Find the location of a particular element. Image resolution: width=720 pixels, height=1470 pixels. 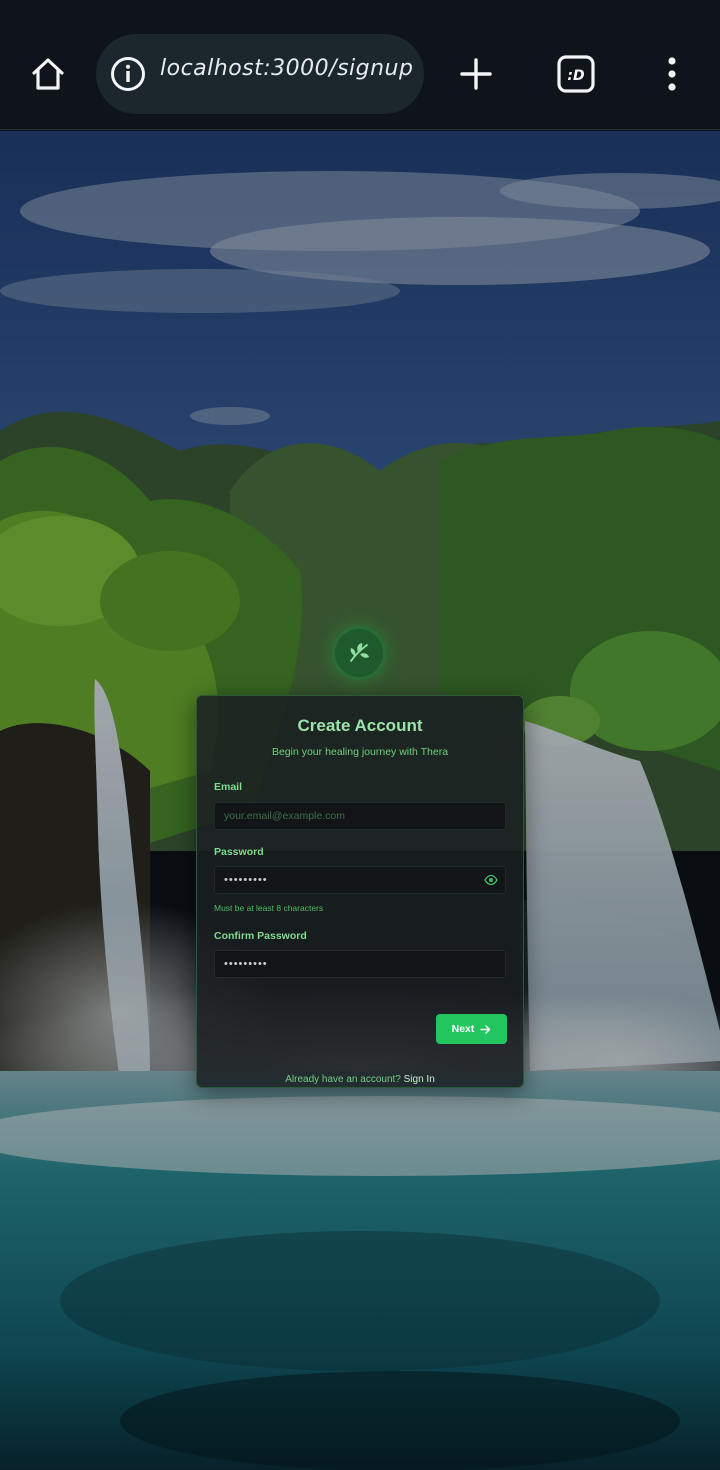

confirm-password-input is located at coordinates (360, 964).